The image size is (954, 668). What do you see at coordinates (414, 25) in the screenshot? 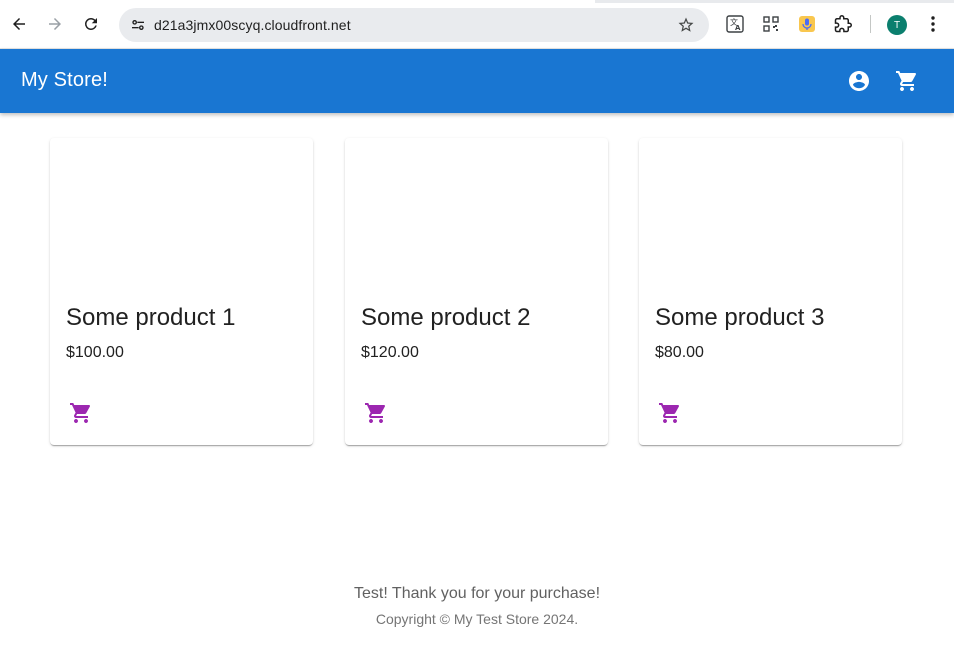
I see `address-bar: d21a3jmx00scyq.cloudfront.net` at bounding box center [414, 25].